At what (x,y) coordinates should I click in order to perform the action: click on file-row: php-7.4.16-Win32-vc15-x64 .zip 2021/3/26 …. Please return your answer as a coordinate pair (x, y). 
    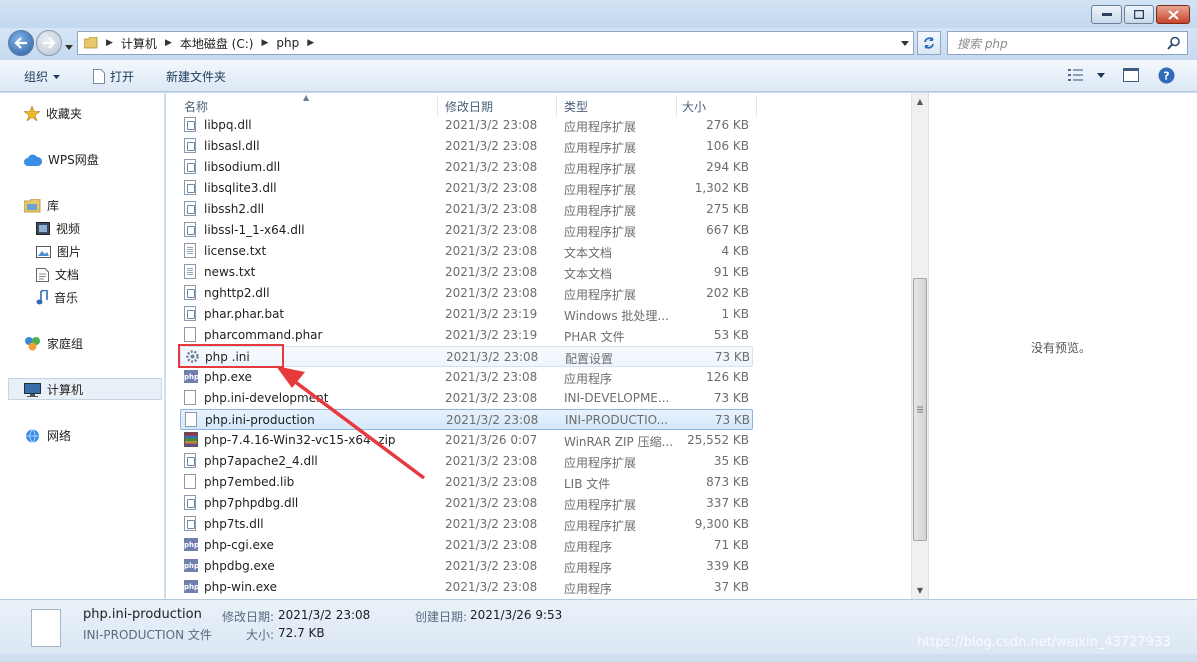
    Looking at the image, I should click on (466, 440).